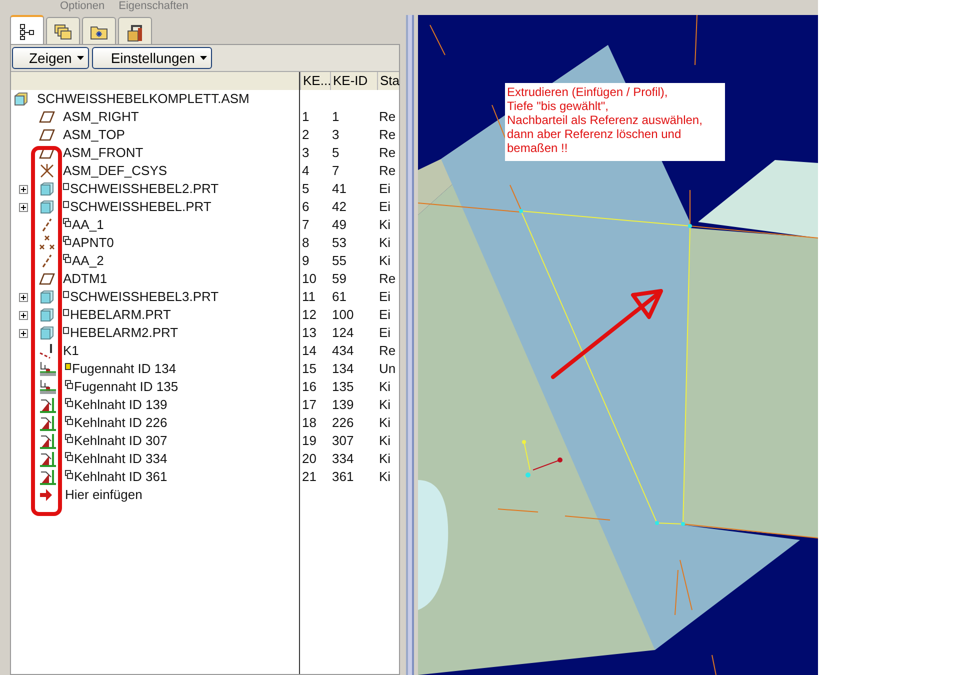 The width and height of the screenshot is (960, 675). Describe the element at coordinates (71, 351) in the screenshot. I see `tree-item: K1` at that location.